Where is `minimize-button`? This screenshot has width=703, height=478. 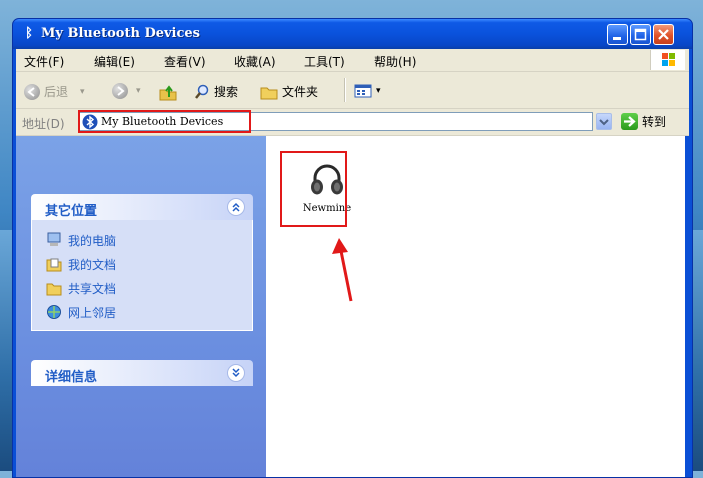 minimize-button is located at coordinates (617, 34).